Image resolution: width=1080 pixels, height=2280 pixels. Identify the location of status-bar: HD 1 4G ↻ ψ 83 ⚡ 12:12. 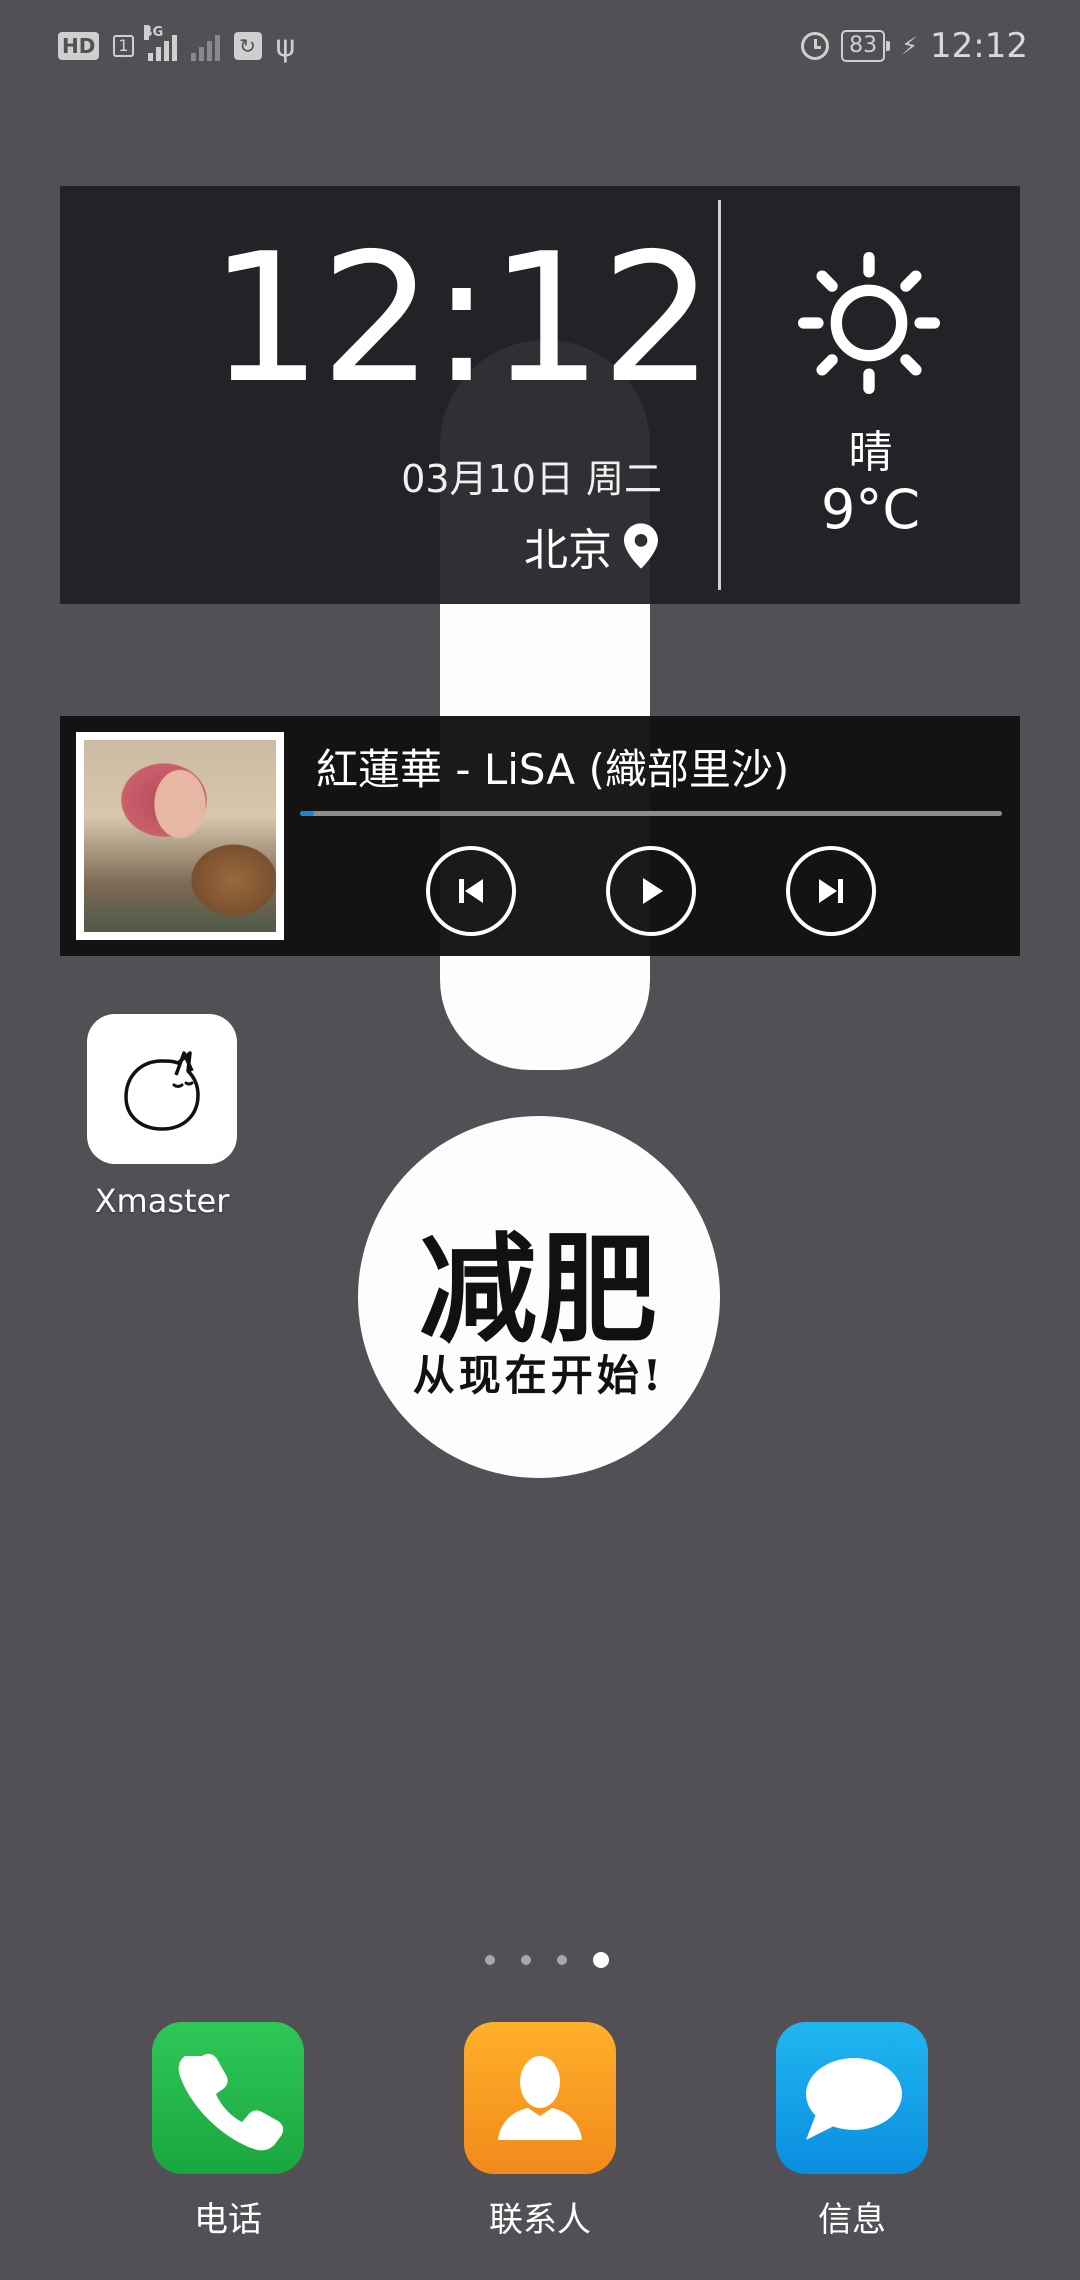
(540, 46).